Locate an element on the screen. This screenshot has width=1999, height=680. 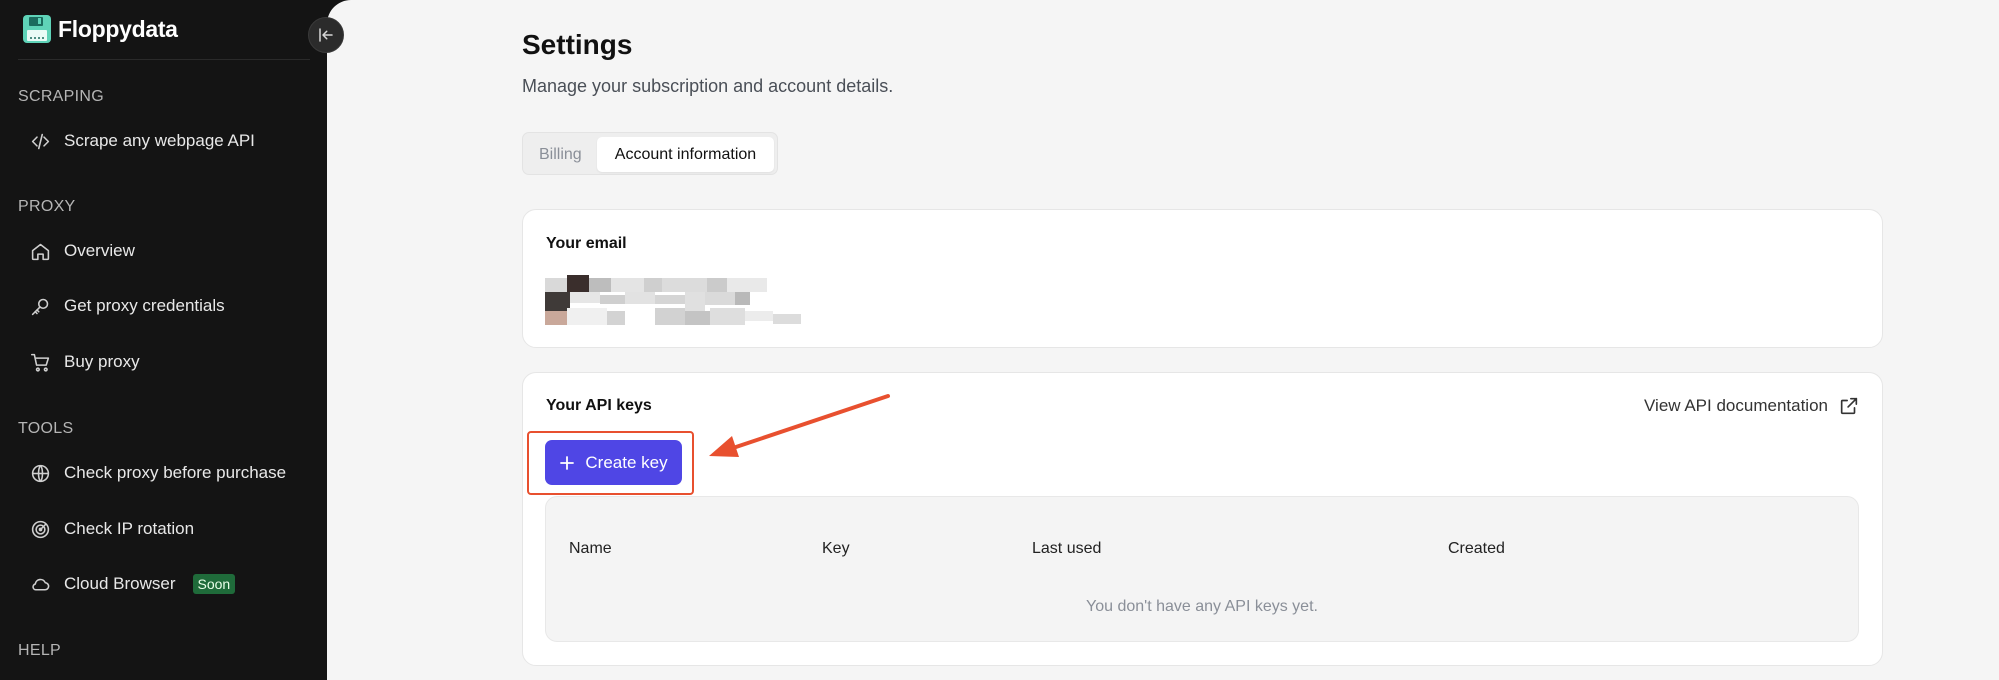
section-label-tools: TOOLS is located at coordinates (46, 428).